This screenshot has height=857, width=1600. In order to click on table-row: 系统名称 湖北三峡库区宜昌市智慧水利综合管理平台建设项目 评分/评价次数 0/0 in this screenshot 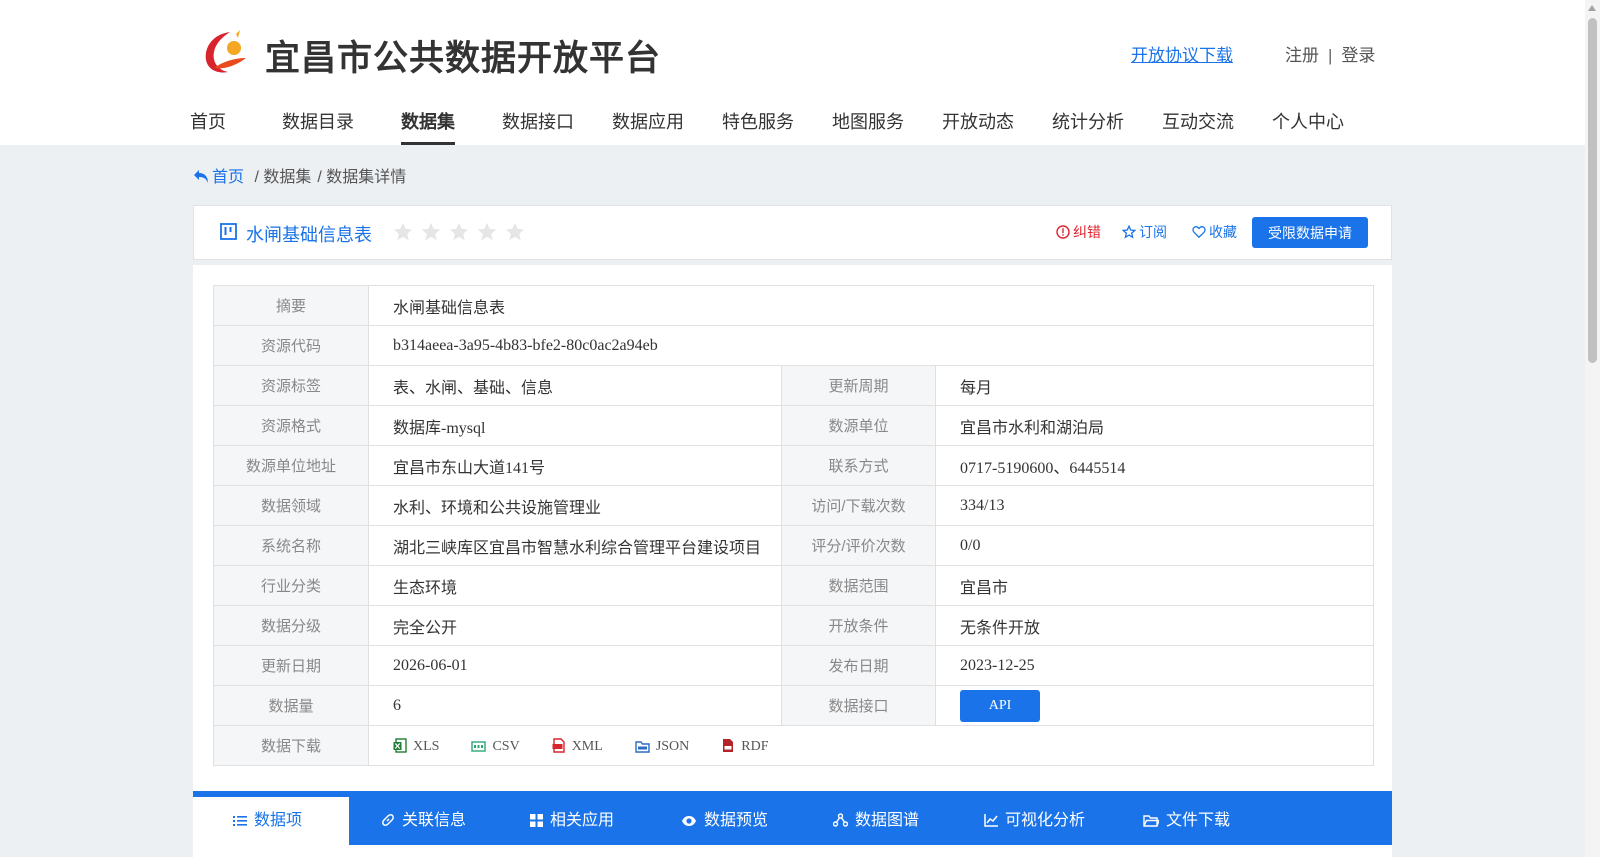, I will do `click(793, 545)`.